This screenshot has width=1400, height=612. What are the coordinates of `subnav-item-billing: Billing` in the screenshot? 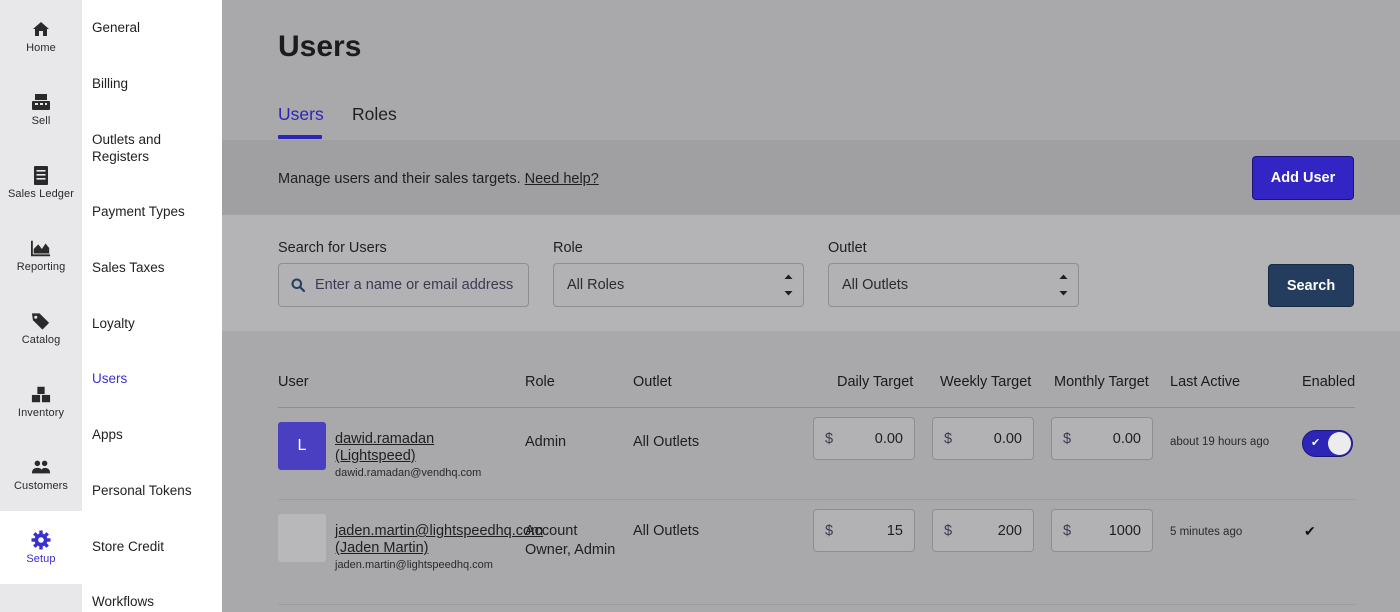 It's located at (154, 83).